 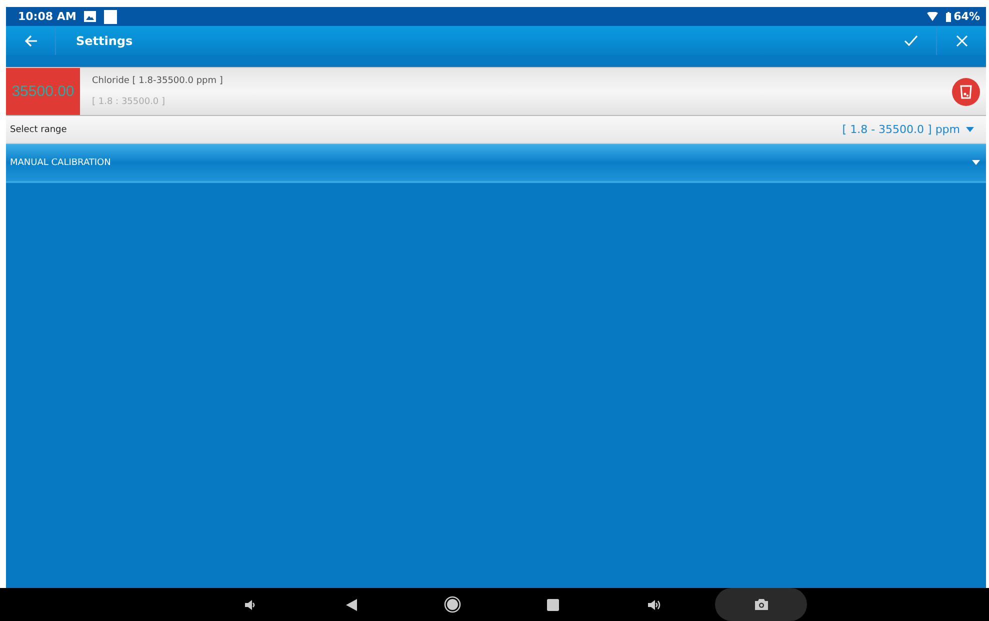 What do you see at coordinates (962, 40) in the screenshot?
I see `close-icon` at bounding box center [962, 40].